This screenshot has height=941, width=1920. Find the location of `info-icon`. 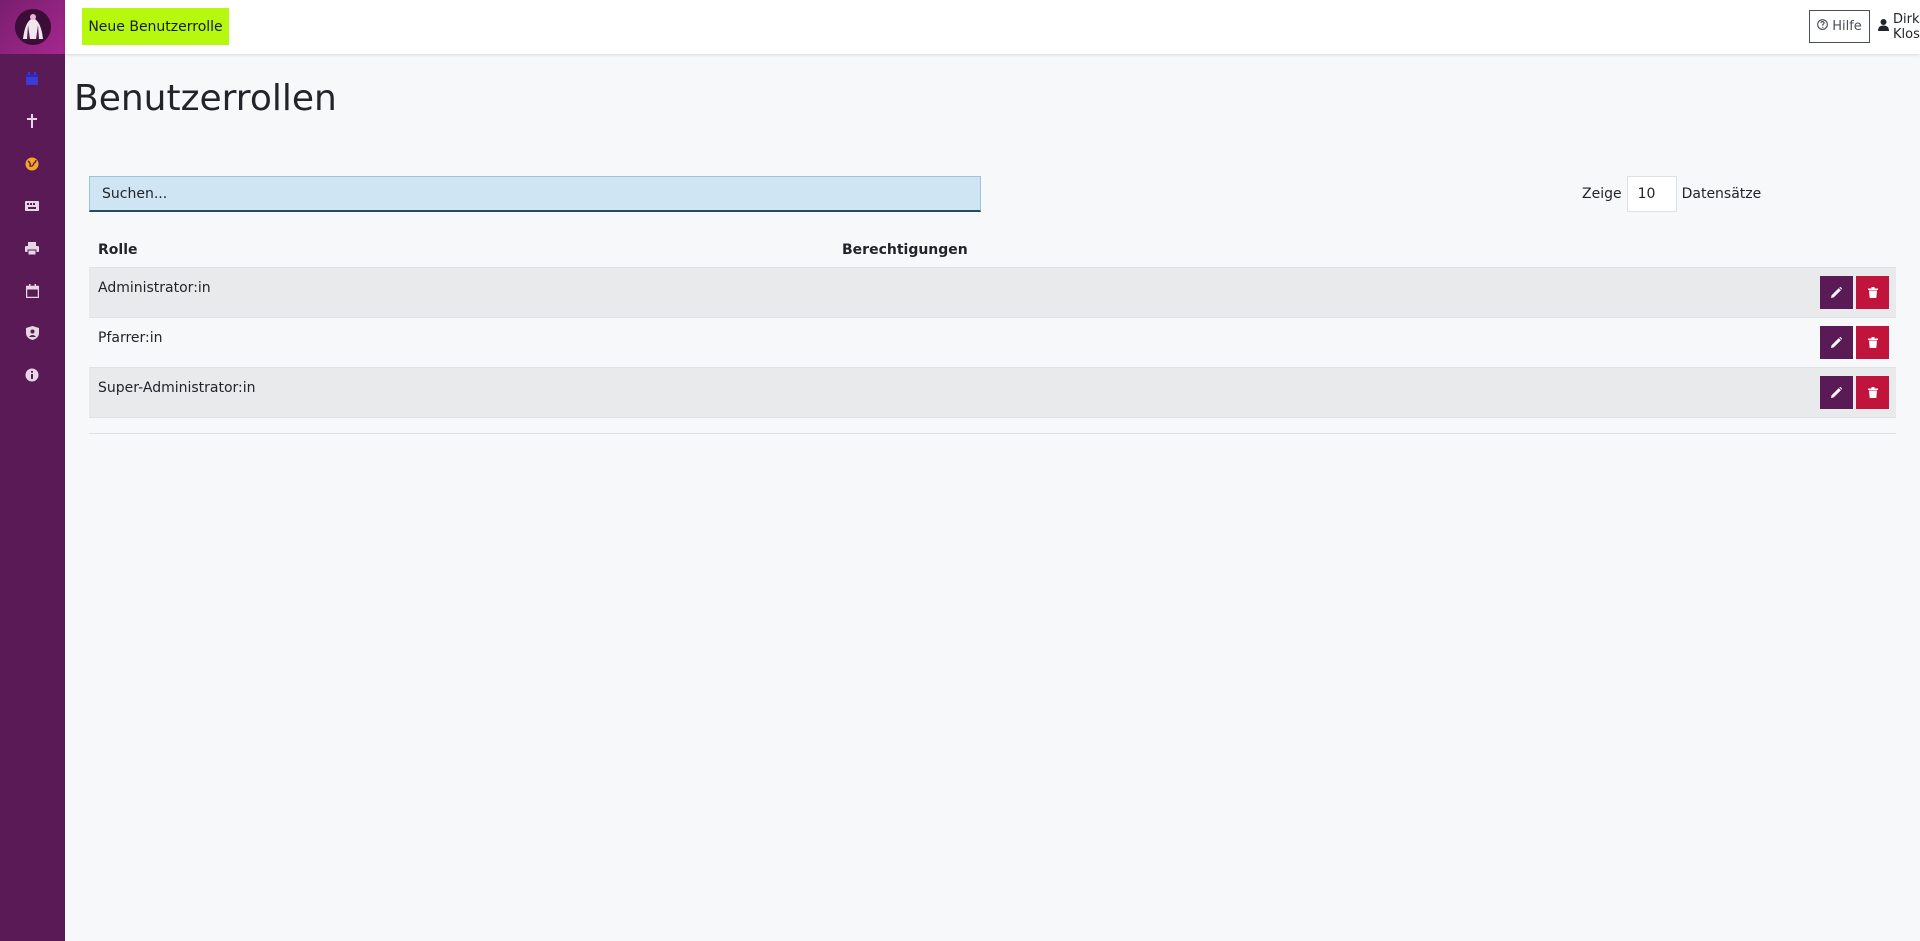

info-icon is located at coordinates (32, 375).